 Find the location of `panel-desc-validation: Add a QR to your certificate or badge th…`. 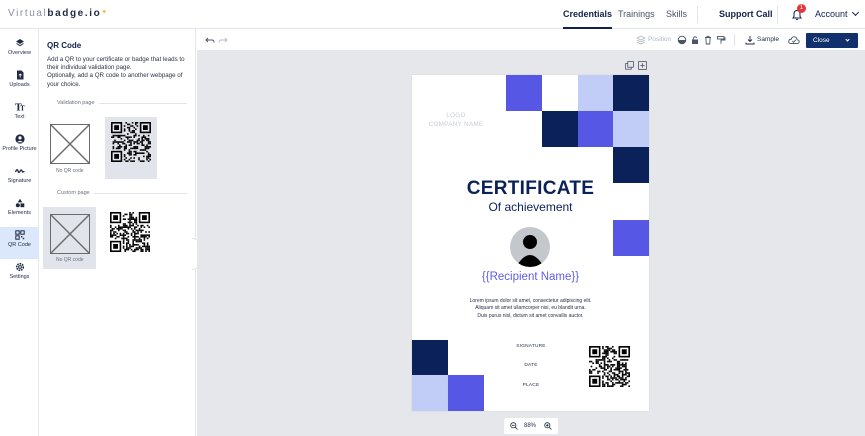

panel-desc-validation: Add a QR to your certificate or badge th… is located at coordinates (116, 64).